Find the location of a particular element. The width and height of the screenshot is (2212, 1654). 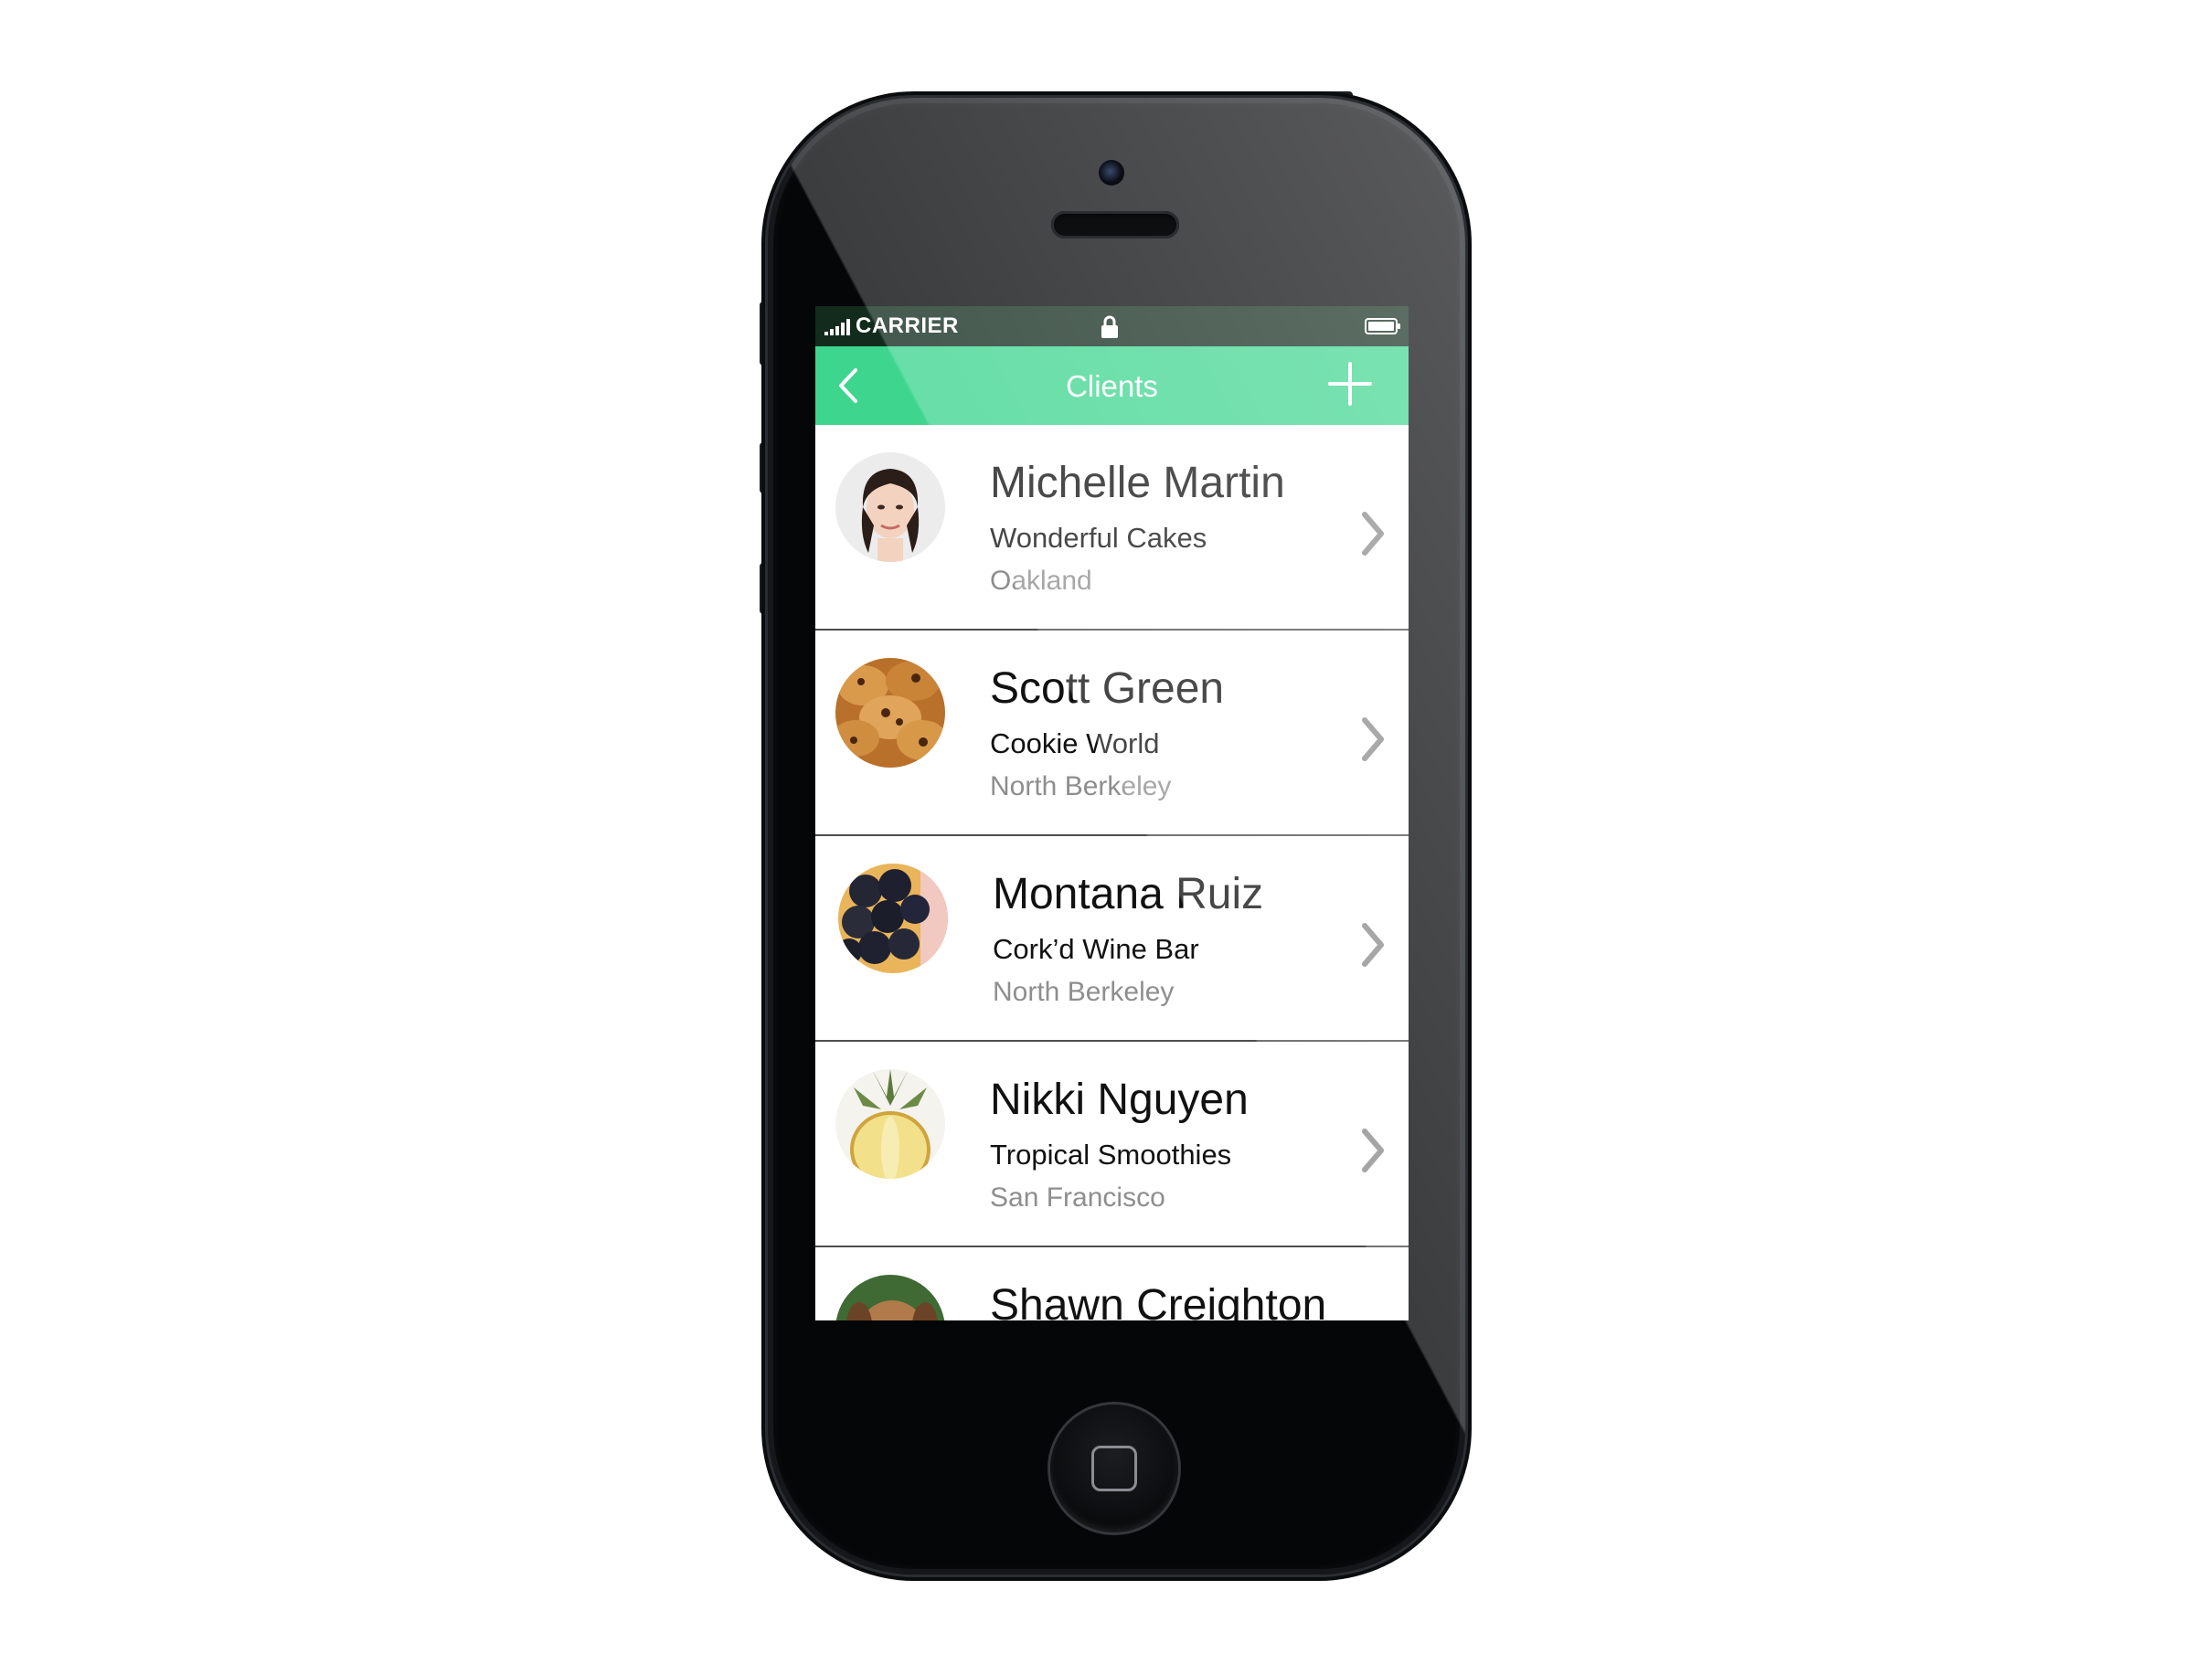

client-company: Cookie World is located at coordinates (1075, 743).